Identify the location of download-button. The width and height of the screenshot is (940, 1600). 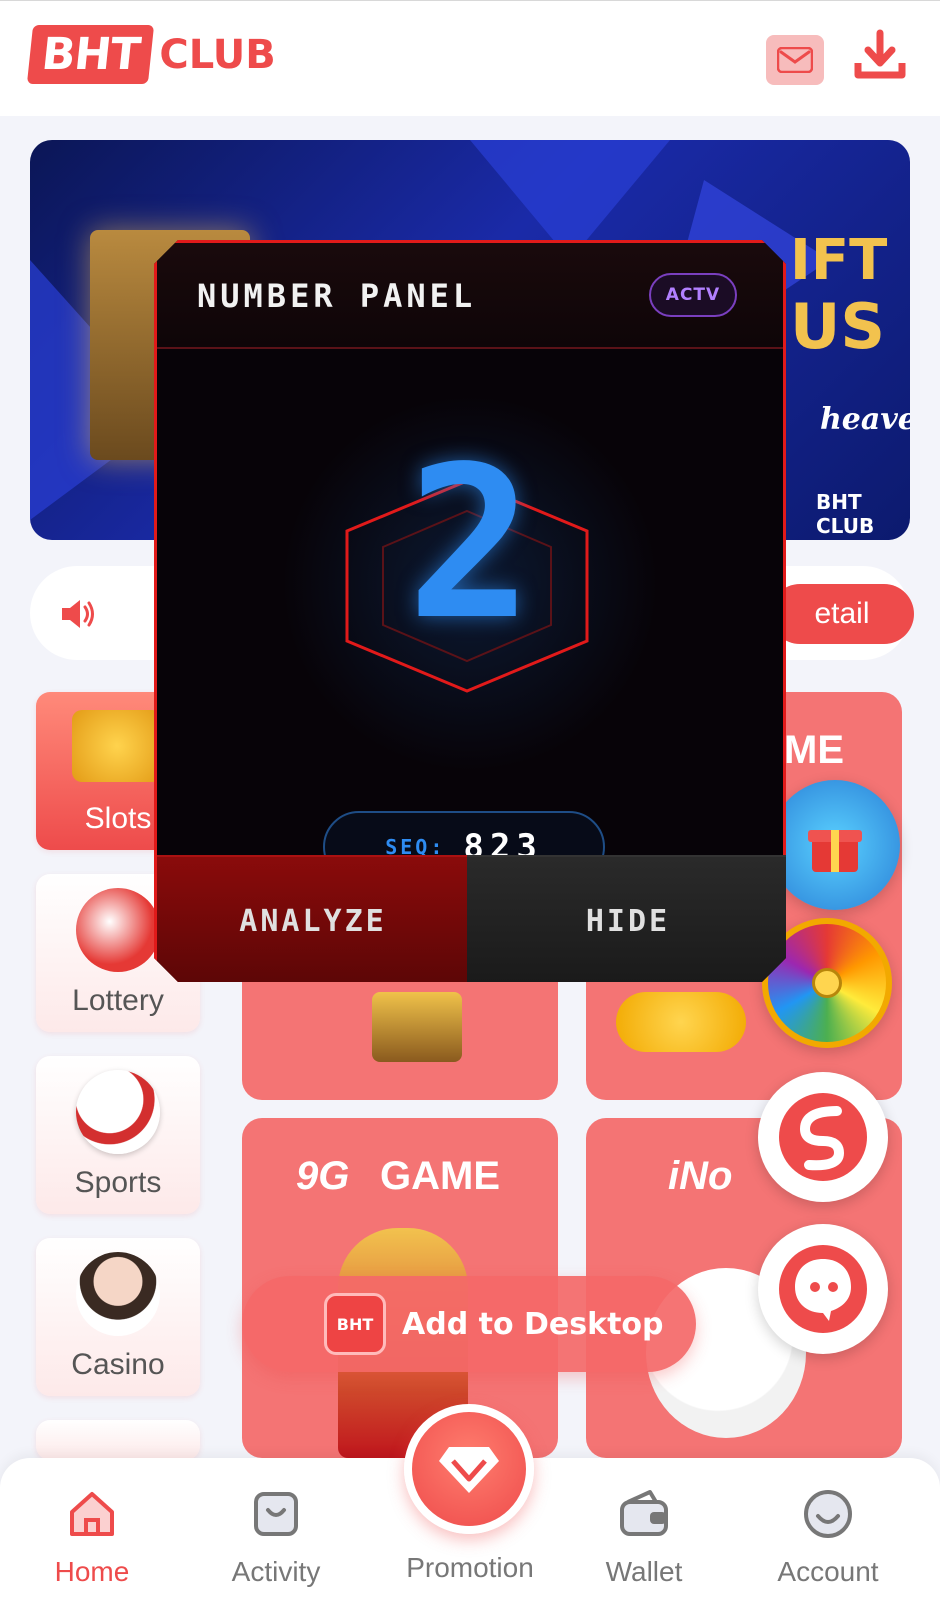
(880, 55).